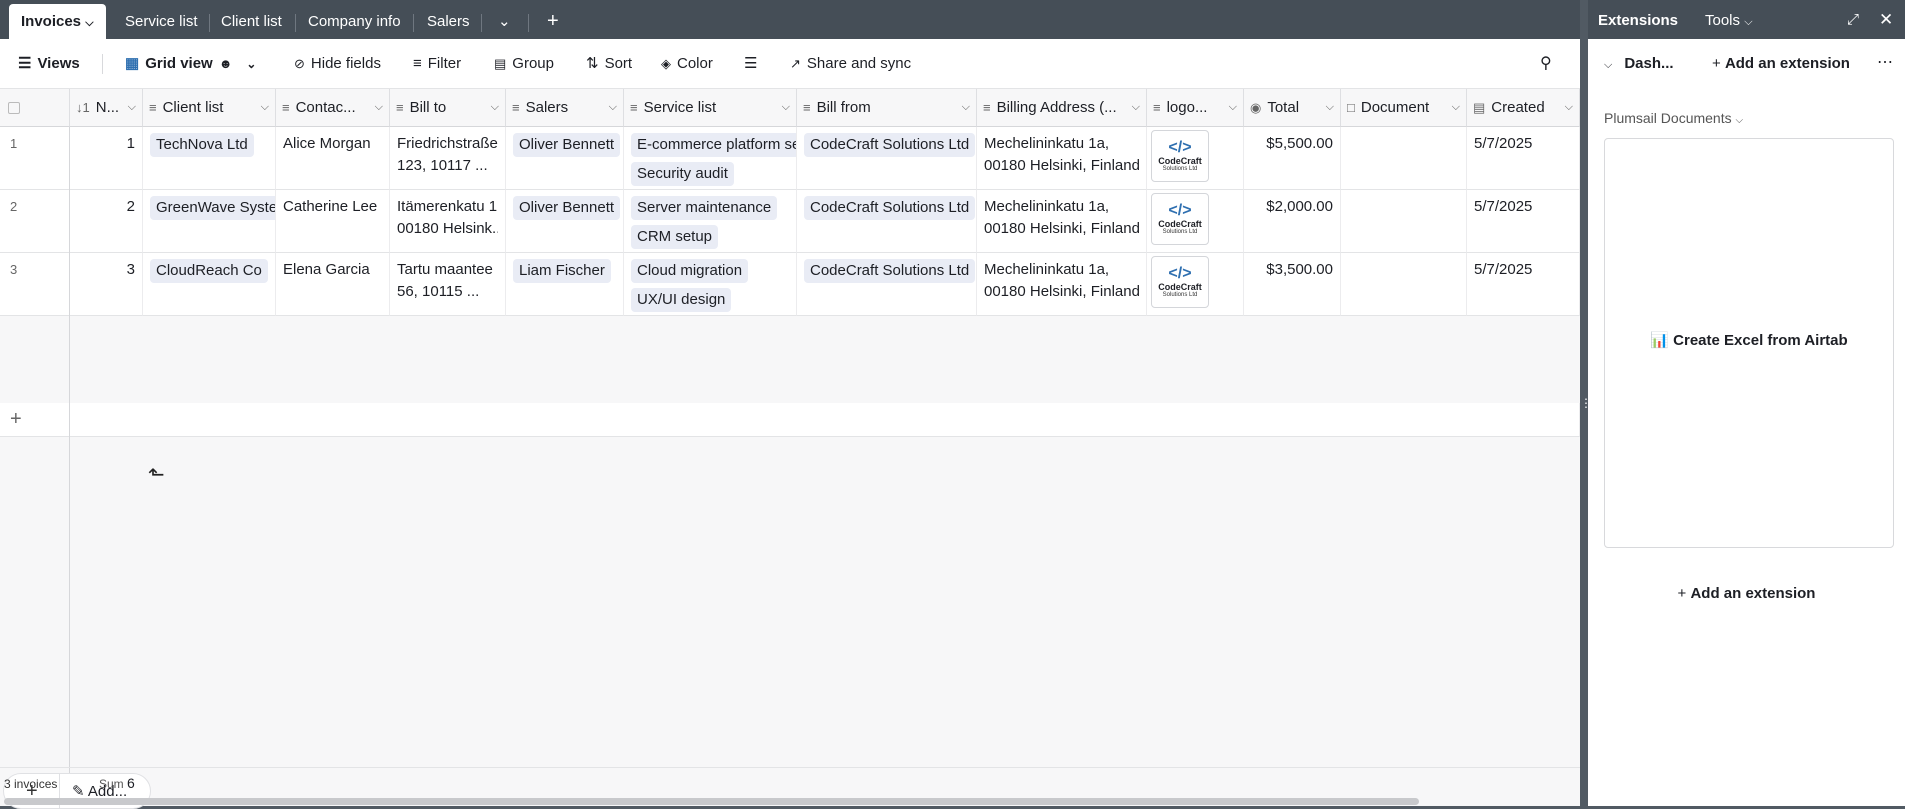 The height and width of the screenshot is (809, 1905). Describe the element at coordinates (209, 271) in the screenshot. I see `record-chip: CloudReach Co` at that location.